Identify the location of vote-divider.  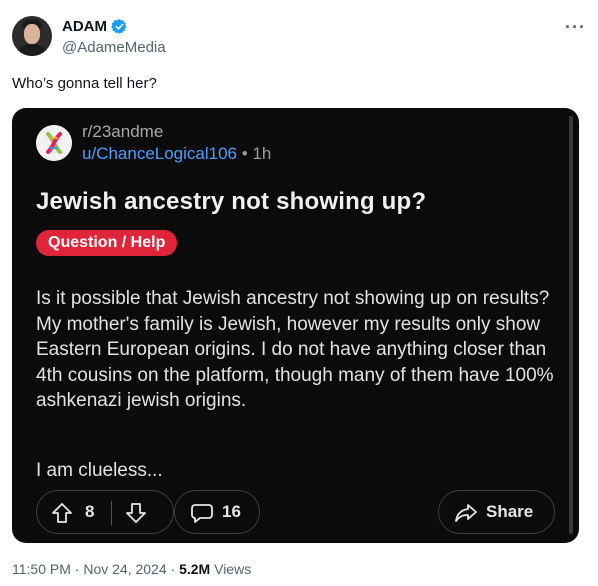
(111, 513).